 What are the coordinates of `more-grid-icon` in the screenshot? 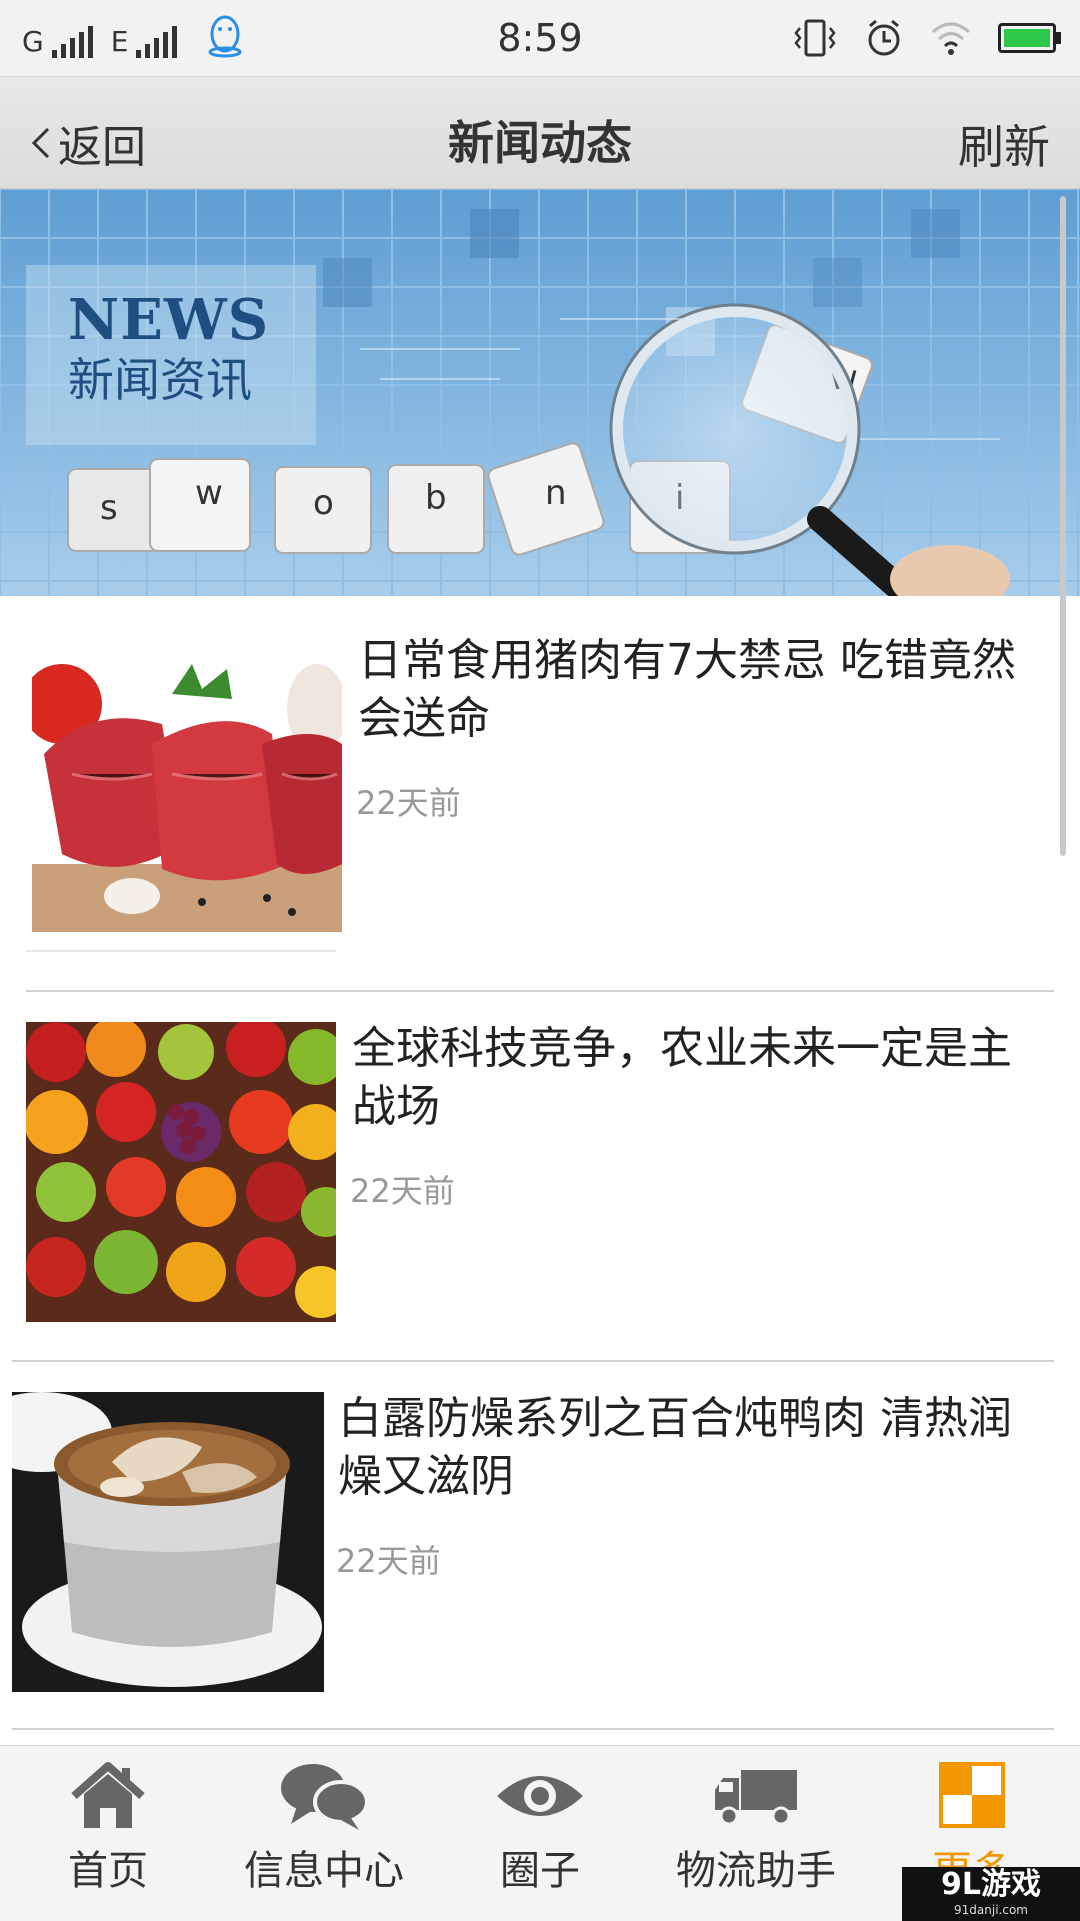 It's located at (972, 1795).